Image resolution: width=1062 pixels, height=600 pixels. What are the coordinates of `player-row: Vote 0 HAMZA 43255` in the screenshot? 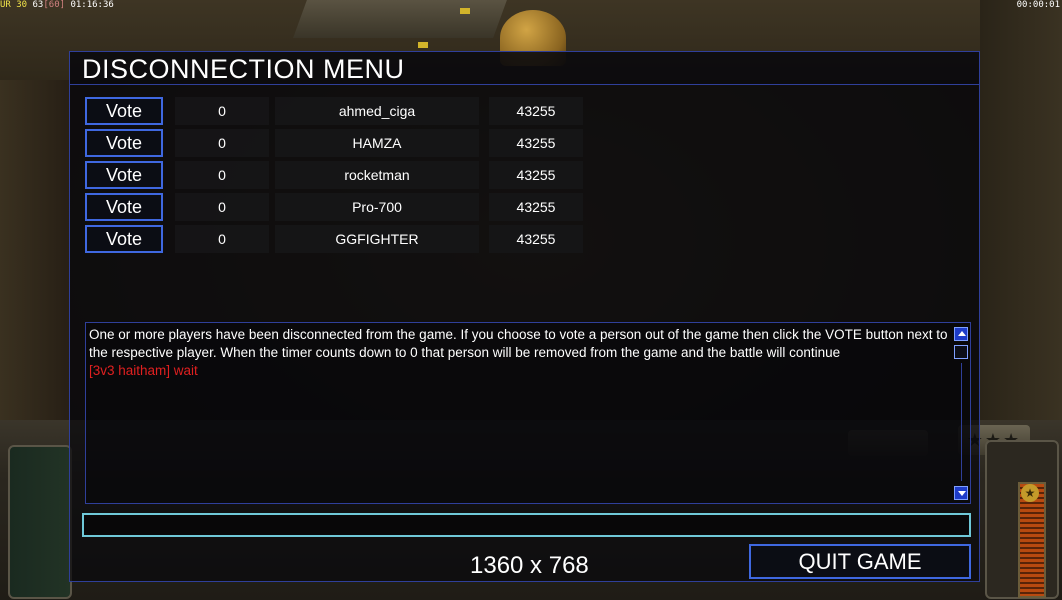 It's located at (334, 143).